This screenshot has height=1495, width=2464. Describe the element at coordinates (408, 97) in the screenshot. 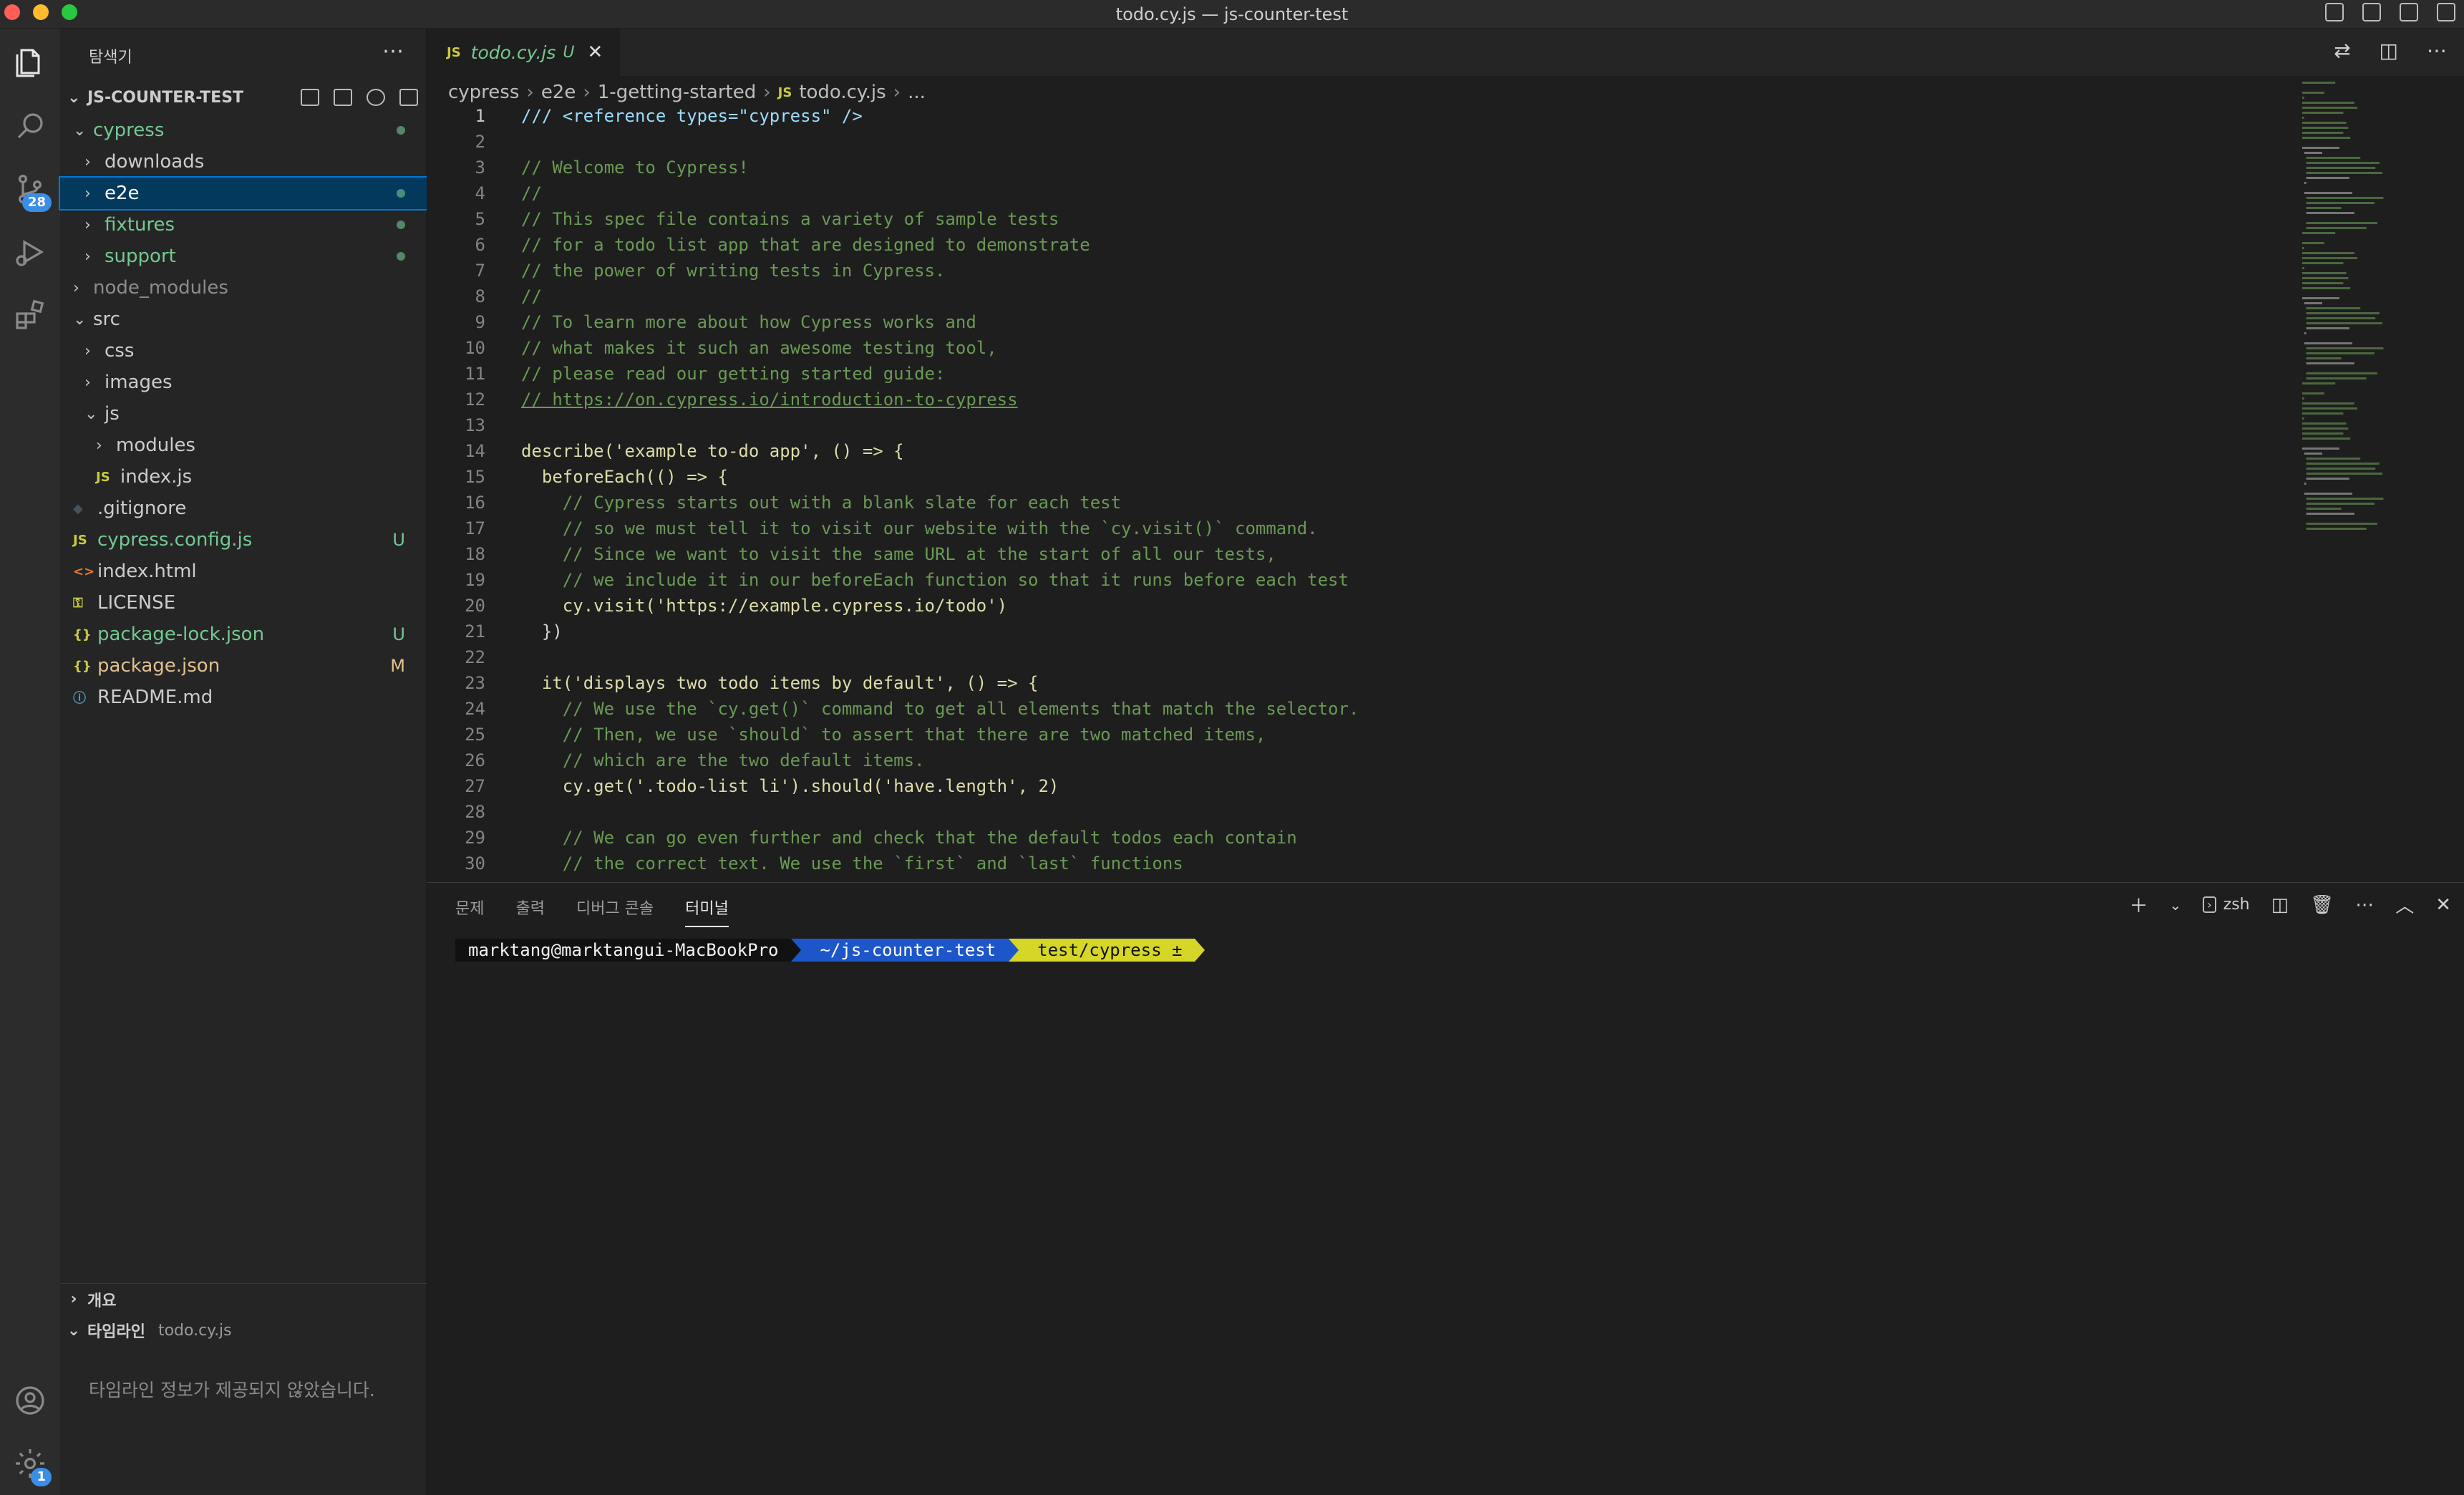

I see `collapse-all-icon` at that location.